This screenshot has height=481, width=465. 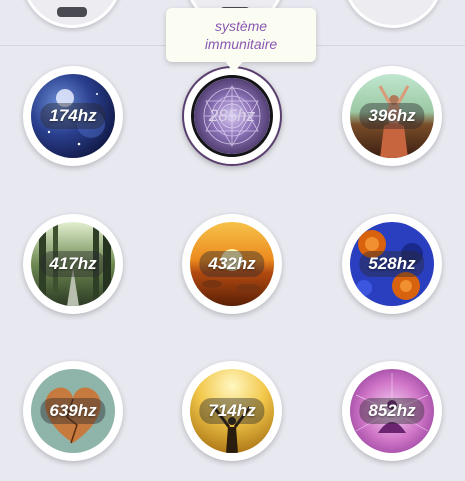 I want to click on frequency-item-396: 396hz, so click(x=392, y=116).